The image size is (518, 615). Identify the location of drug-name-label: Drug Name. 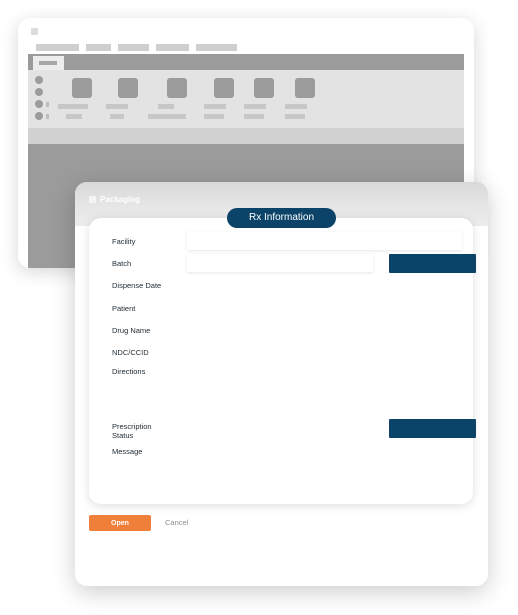
(131, 330).